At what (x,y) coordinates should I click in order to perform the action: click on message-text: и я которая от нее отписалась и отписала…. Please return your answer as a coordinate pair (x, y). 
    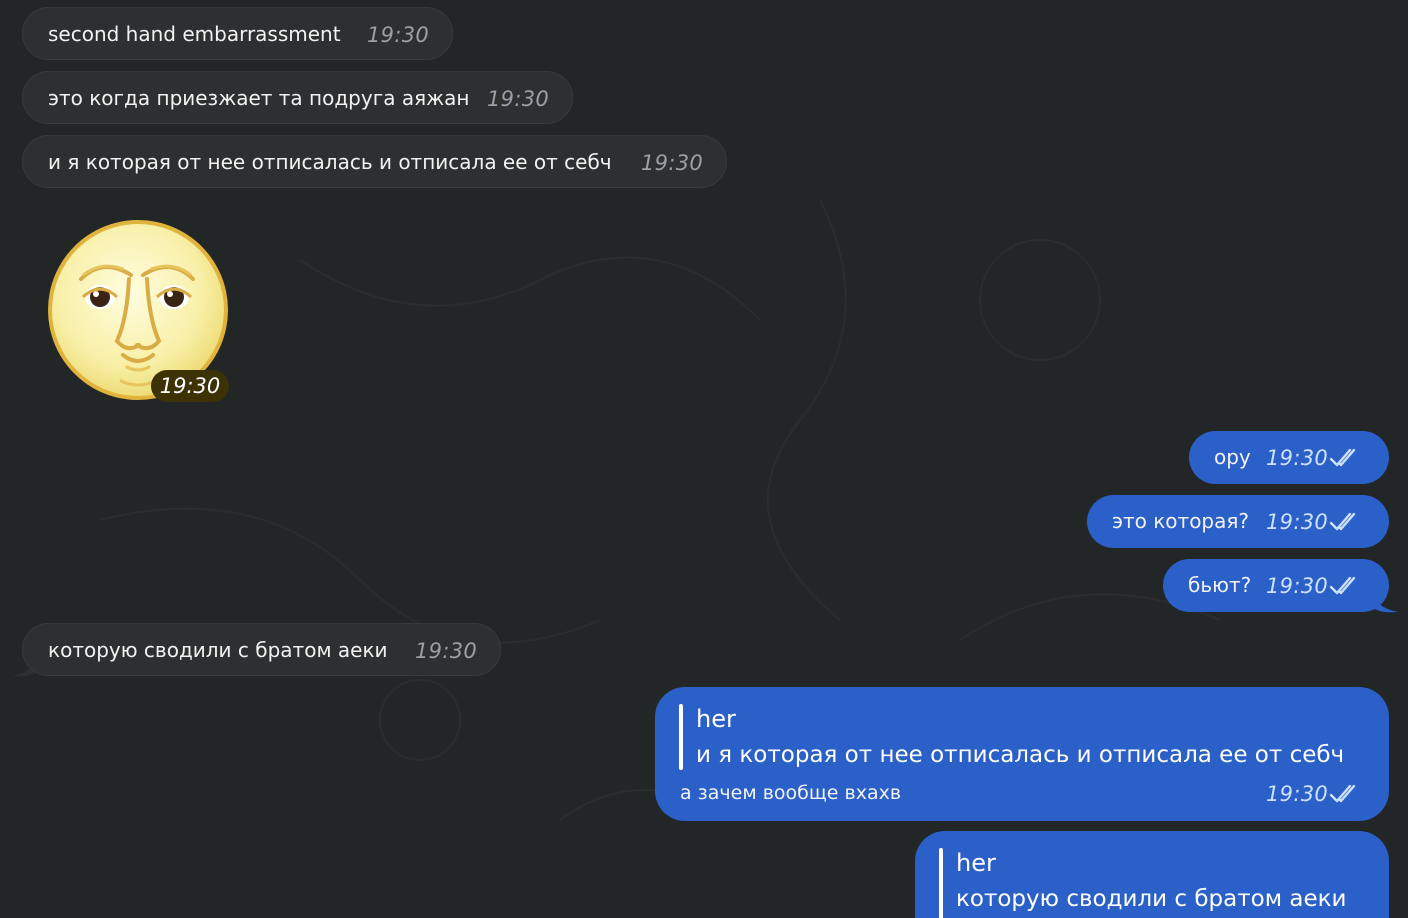
    Looking at the image, I should click on (330, 162).